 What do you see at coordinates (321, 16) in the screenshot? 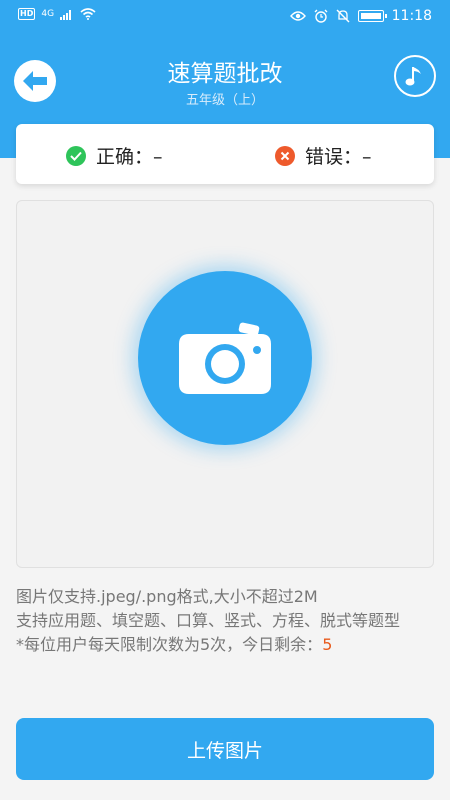
I see `alarm-icon` at bounding box center [321, 16].